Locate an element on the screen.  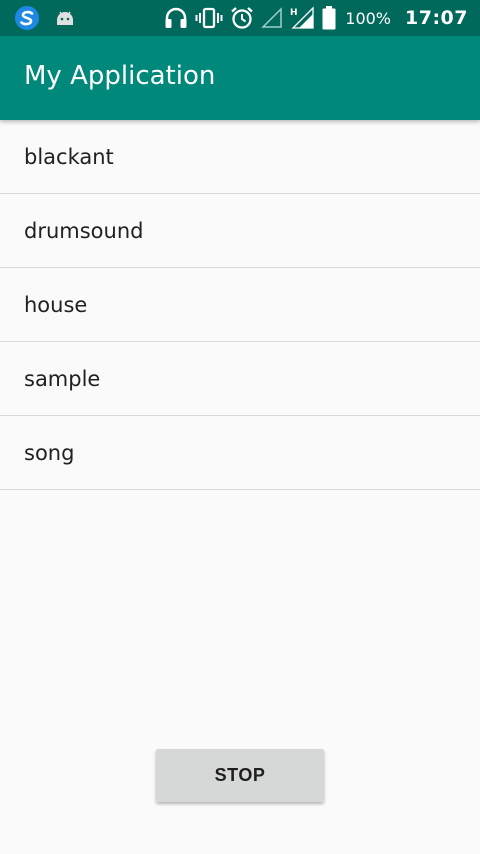
list-item-label: sample is located at coordinates (62, 378).